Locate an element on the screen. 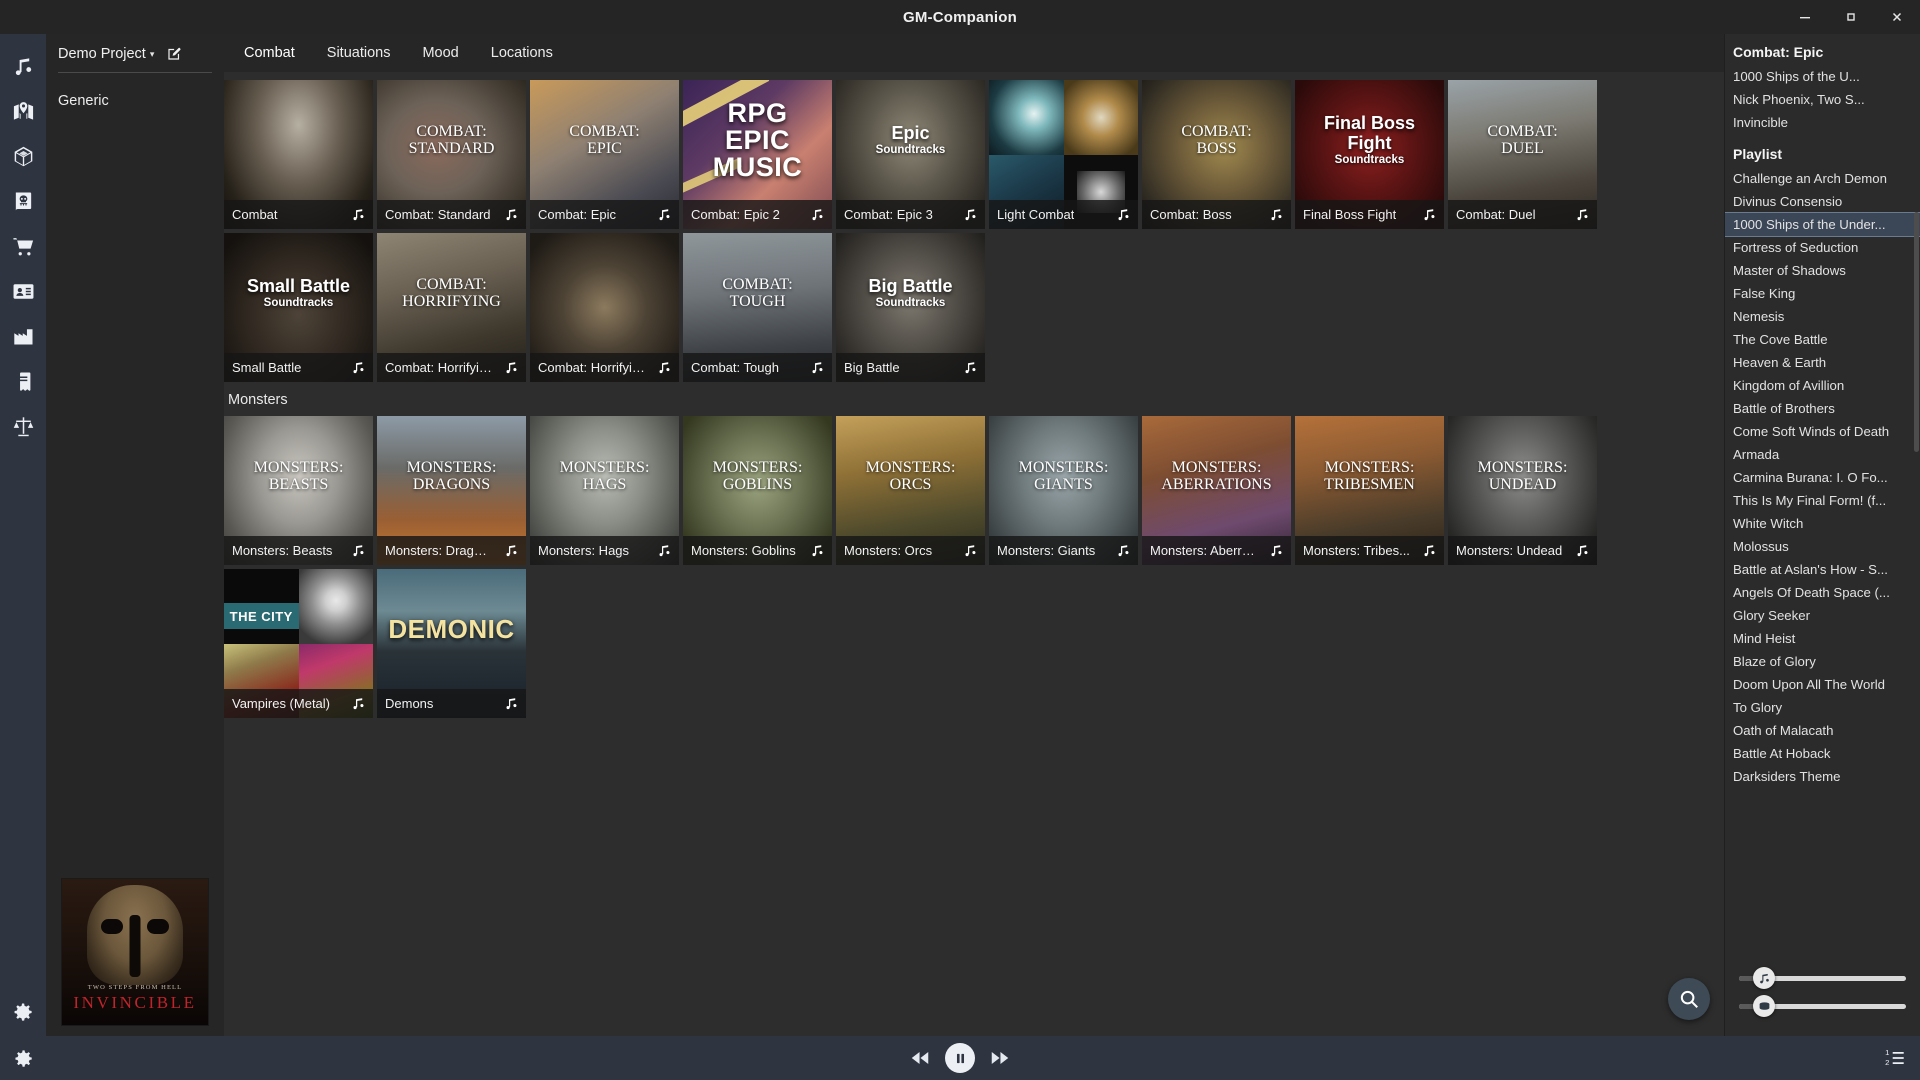 This screenshot has height=1080, width=1920. playlist-track: Battle At Hoback is located at coordinates (1822, 753).